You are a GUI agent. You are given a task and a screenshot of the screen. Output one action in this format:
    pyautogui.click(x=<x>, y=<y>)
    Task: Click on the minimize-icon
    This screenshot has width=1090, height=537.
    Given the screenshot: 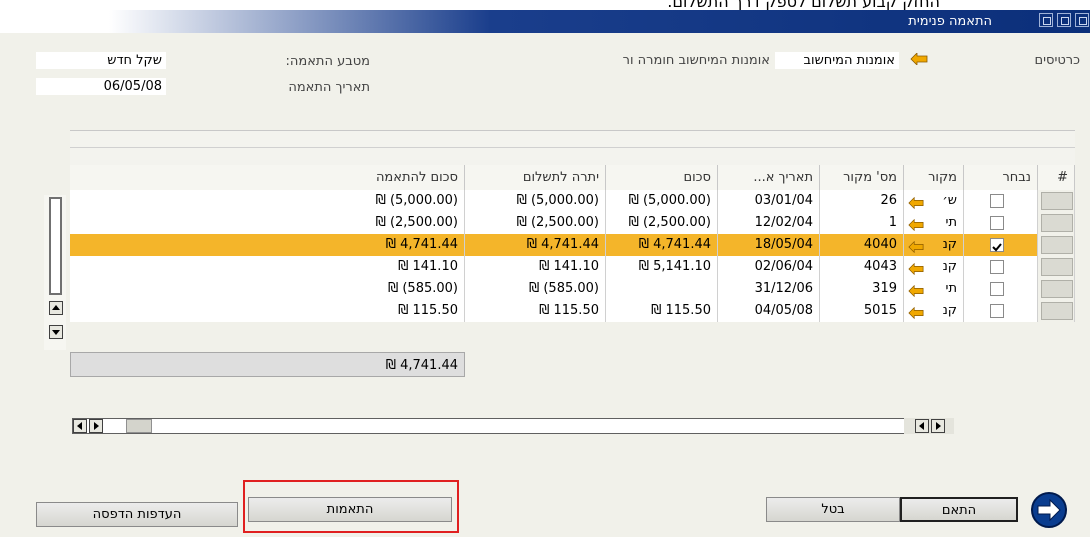 What is the action you would take?
    pyautogui.click(x=1046, y=20)
    